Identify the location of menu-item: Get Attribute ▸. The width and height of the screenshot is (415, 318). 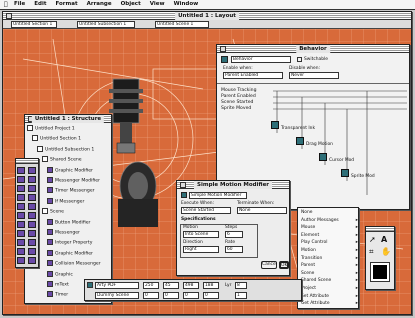
(328, 303).